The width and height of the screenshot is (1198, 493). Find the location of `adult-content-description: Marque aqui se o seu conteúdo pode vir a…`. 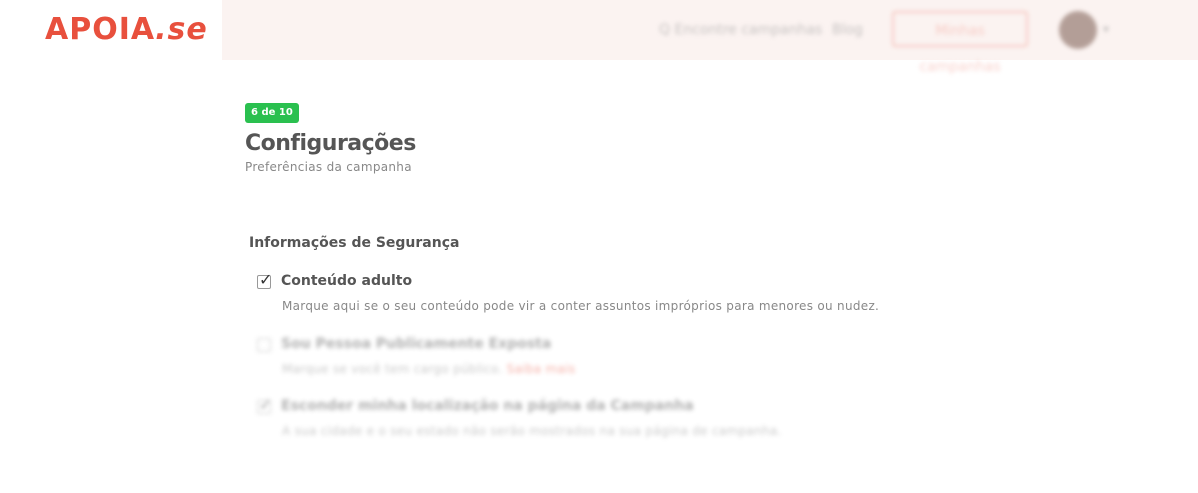

adult-content-description: Marque aqui se o seu conteúdo pode vir a… is located at coordinates (581, 306).